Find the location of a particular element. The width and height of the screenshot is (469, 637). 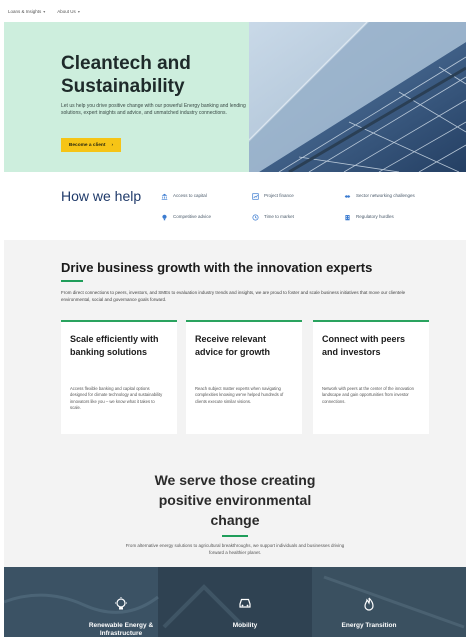

card-title: Receive relevant advice for growth is located at coordinates (233, 345).